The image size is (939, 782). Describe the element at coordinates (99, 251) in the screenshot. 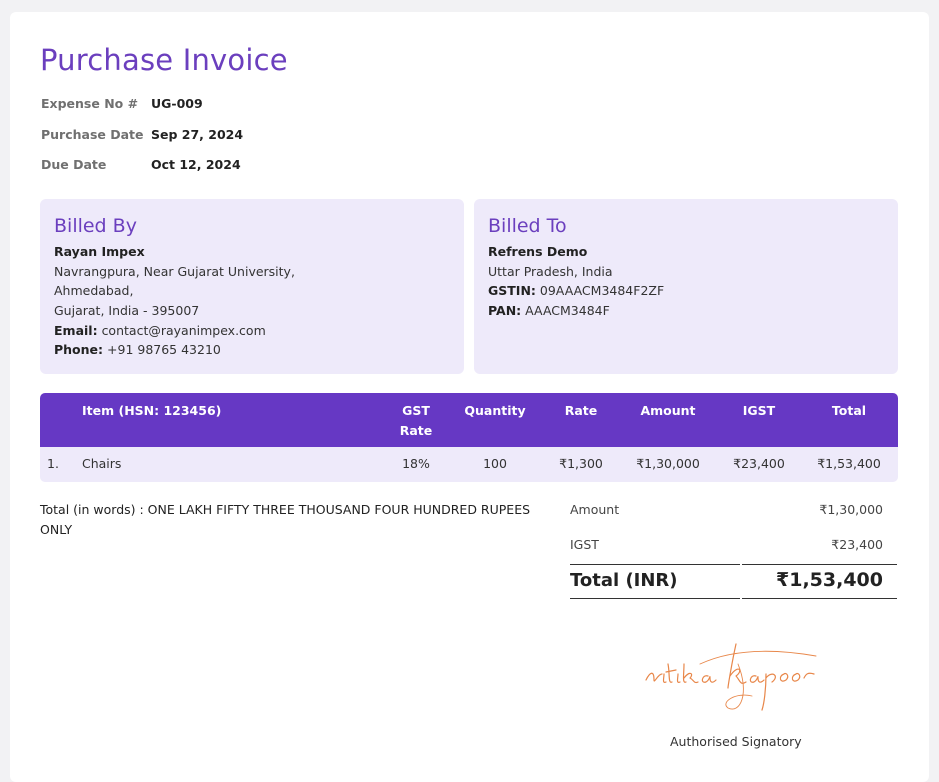

I see `billed-by-name: Rayan Impex` at that location.